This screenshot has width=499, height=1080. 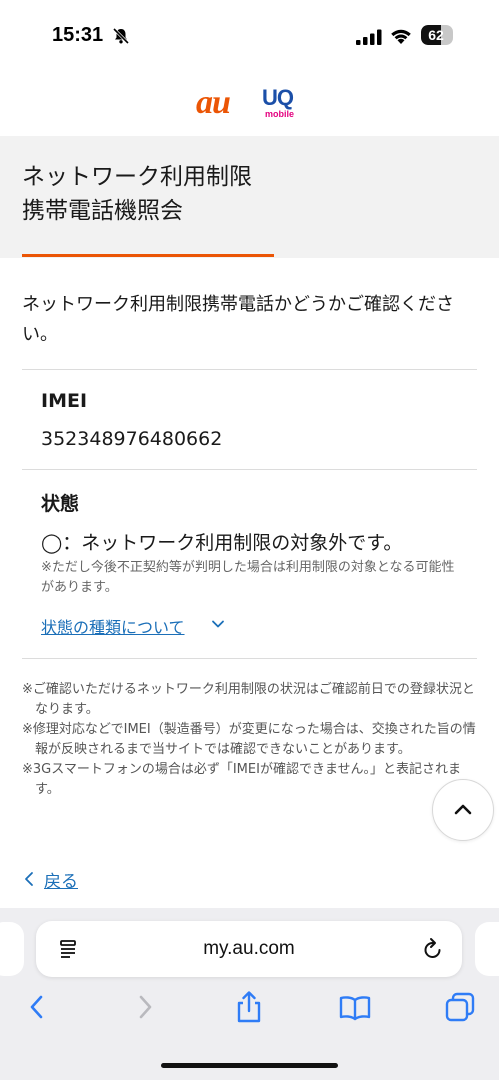 I want to click on wifi-icon, so click(x=401, y=36).